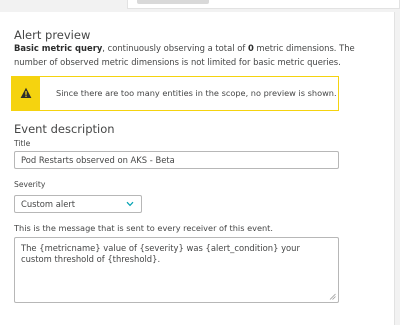  What do you see at coordinates (48, 204) in the screenshot?
I see `severity-selected-value: Custom alert` at bounding box center [48, 204].